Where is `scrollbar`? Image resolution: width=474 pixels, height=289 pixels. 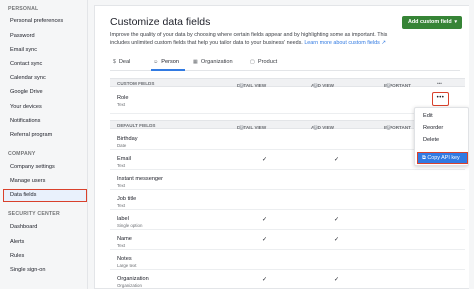
scrollbar is located at coordinates (471, 144).